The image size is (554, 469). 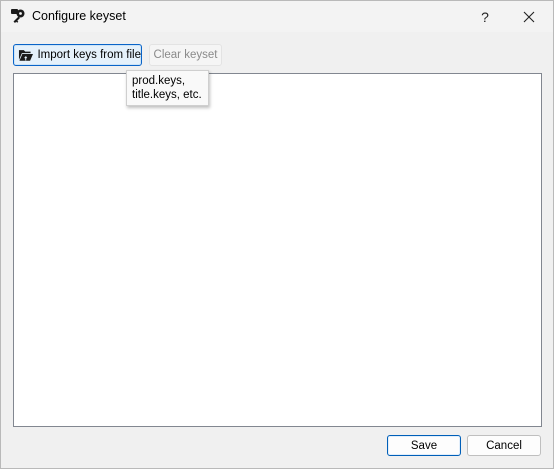 I want to click on close-button, so click(x=529, y=16).